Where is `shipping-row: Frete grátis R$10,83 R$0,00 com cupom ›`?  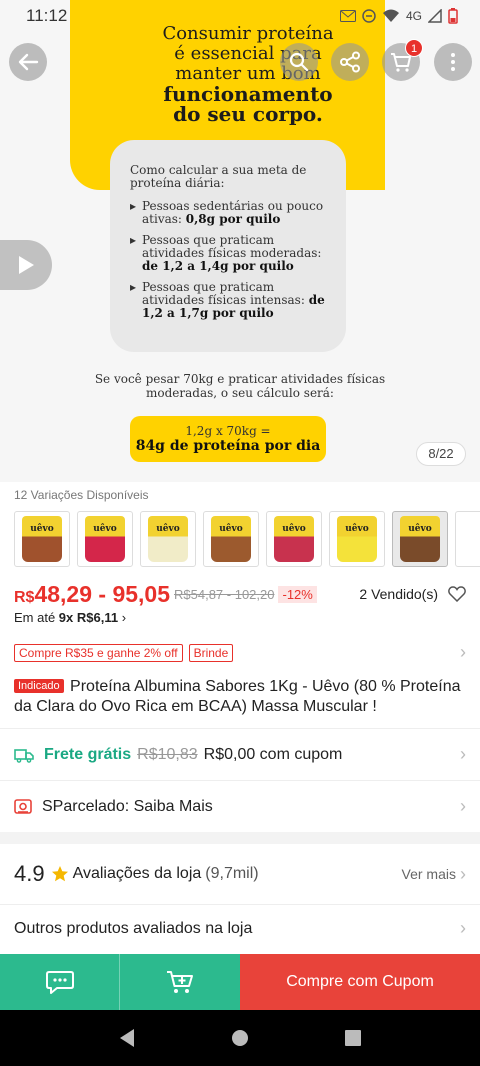
shipping-row: Frete grátis R$10,83 R$0,00 com cupom › is located at coordinates (240, 754).